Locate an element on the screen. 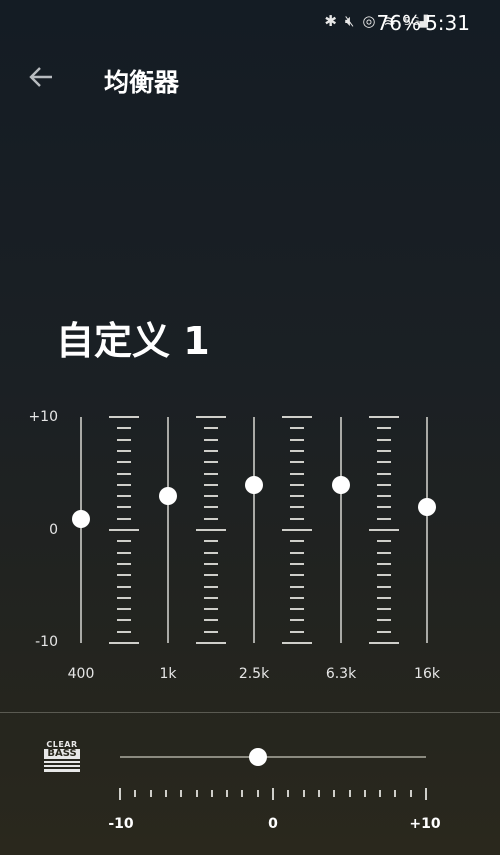 This screenshot has width=500, height=855. y-label-bottom: -10 is located at coordinates (46, 642).